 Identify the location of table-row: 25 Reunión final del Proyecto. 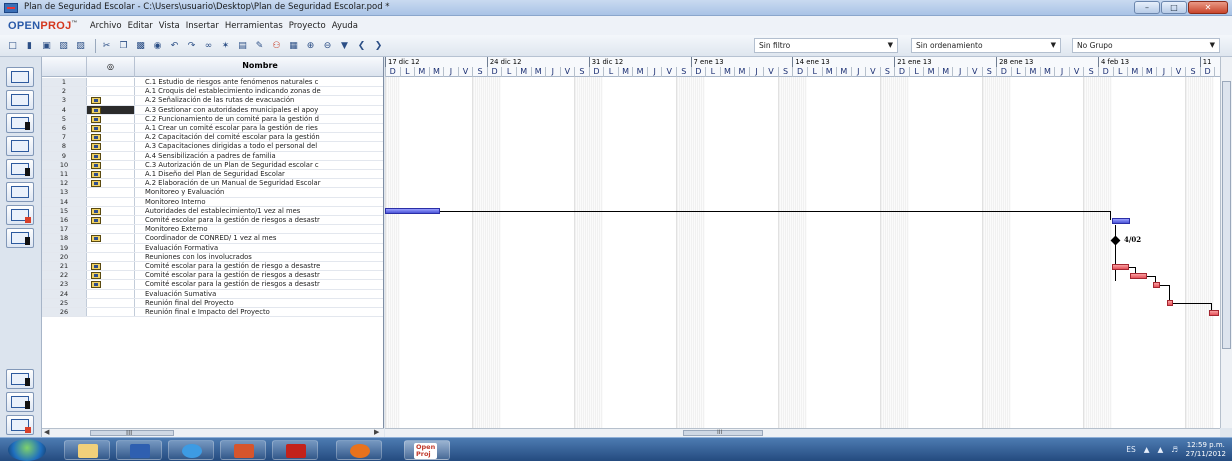
(212, 303).